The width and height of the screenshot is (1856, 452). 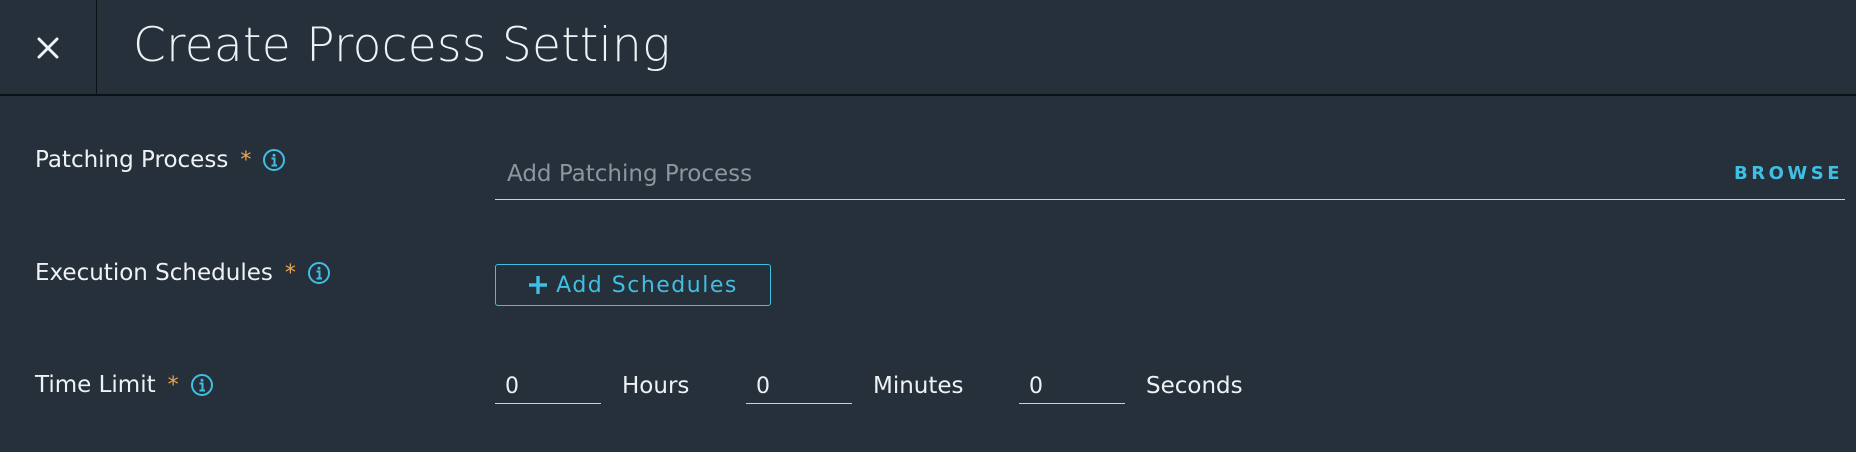 What do you see at coordinates (1082, 174) in the screenshot?
I see `patching-process-input` at bounding box center [1082, 174].